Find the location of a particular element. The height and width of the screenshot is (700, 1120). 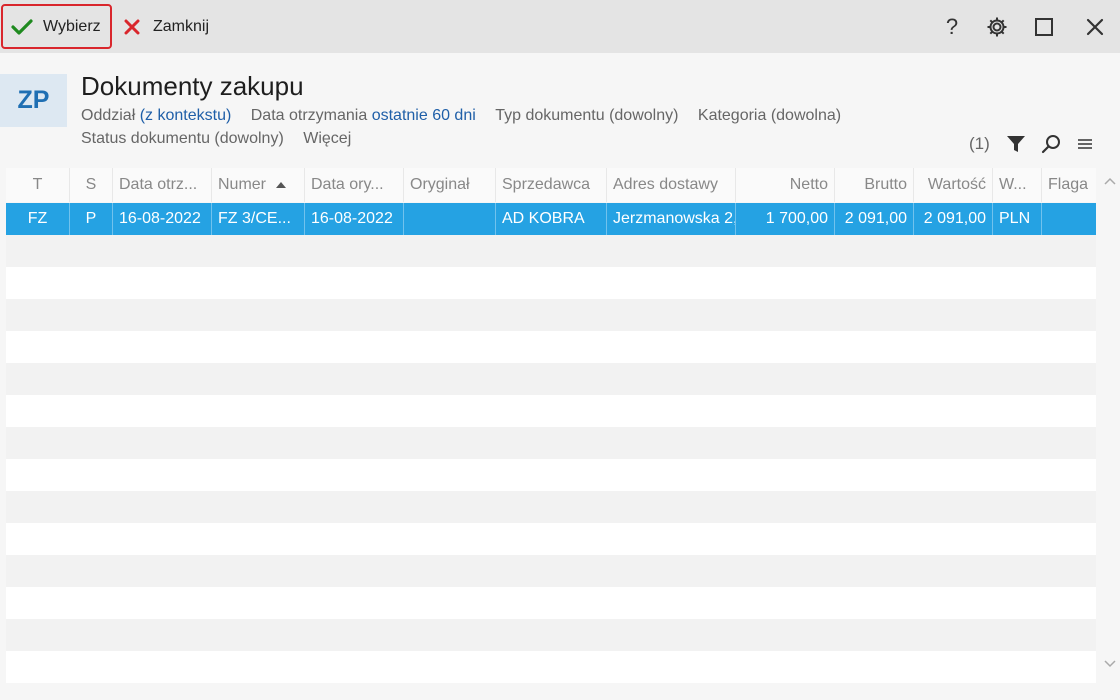

toolbar: Wybierz Zamknij ? is located at coordinates (560, 26).